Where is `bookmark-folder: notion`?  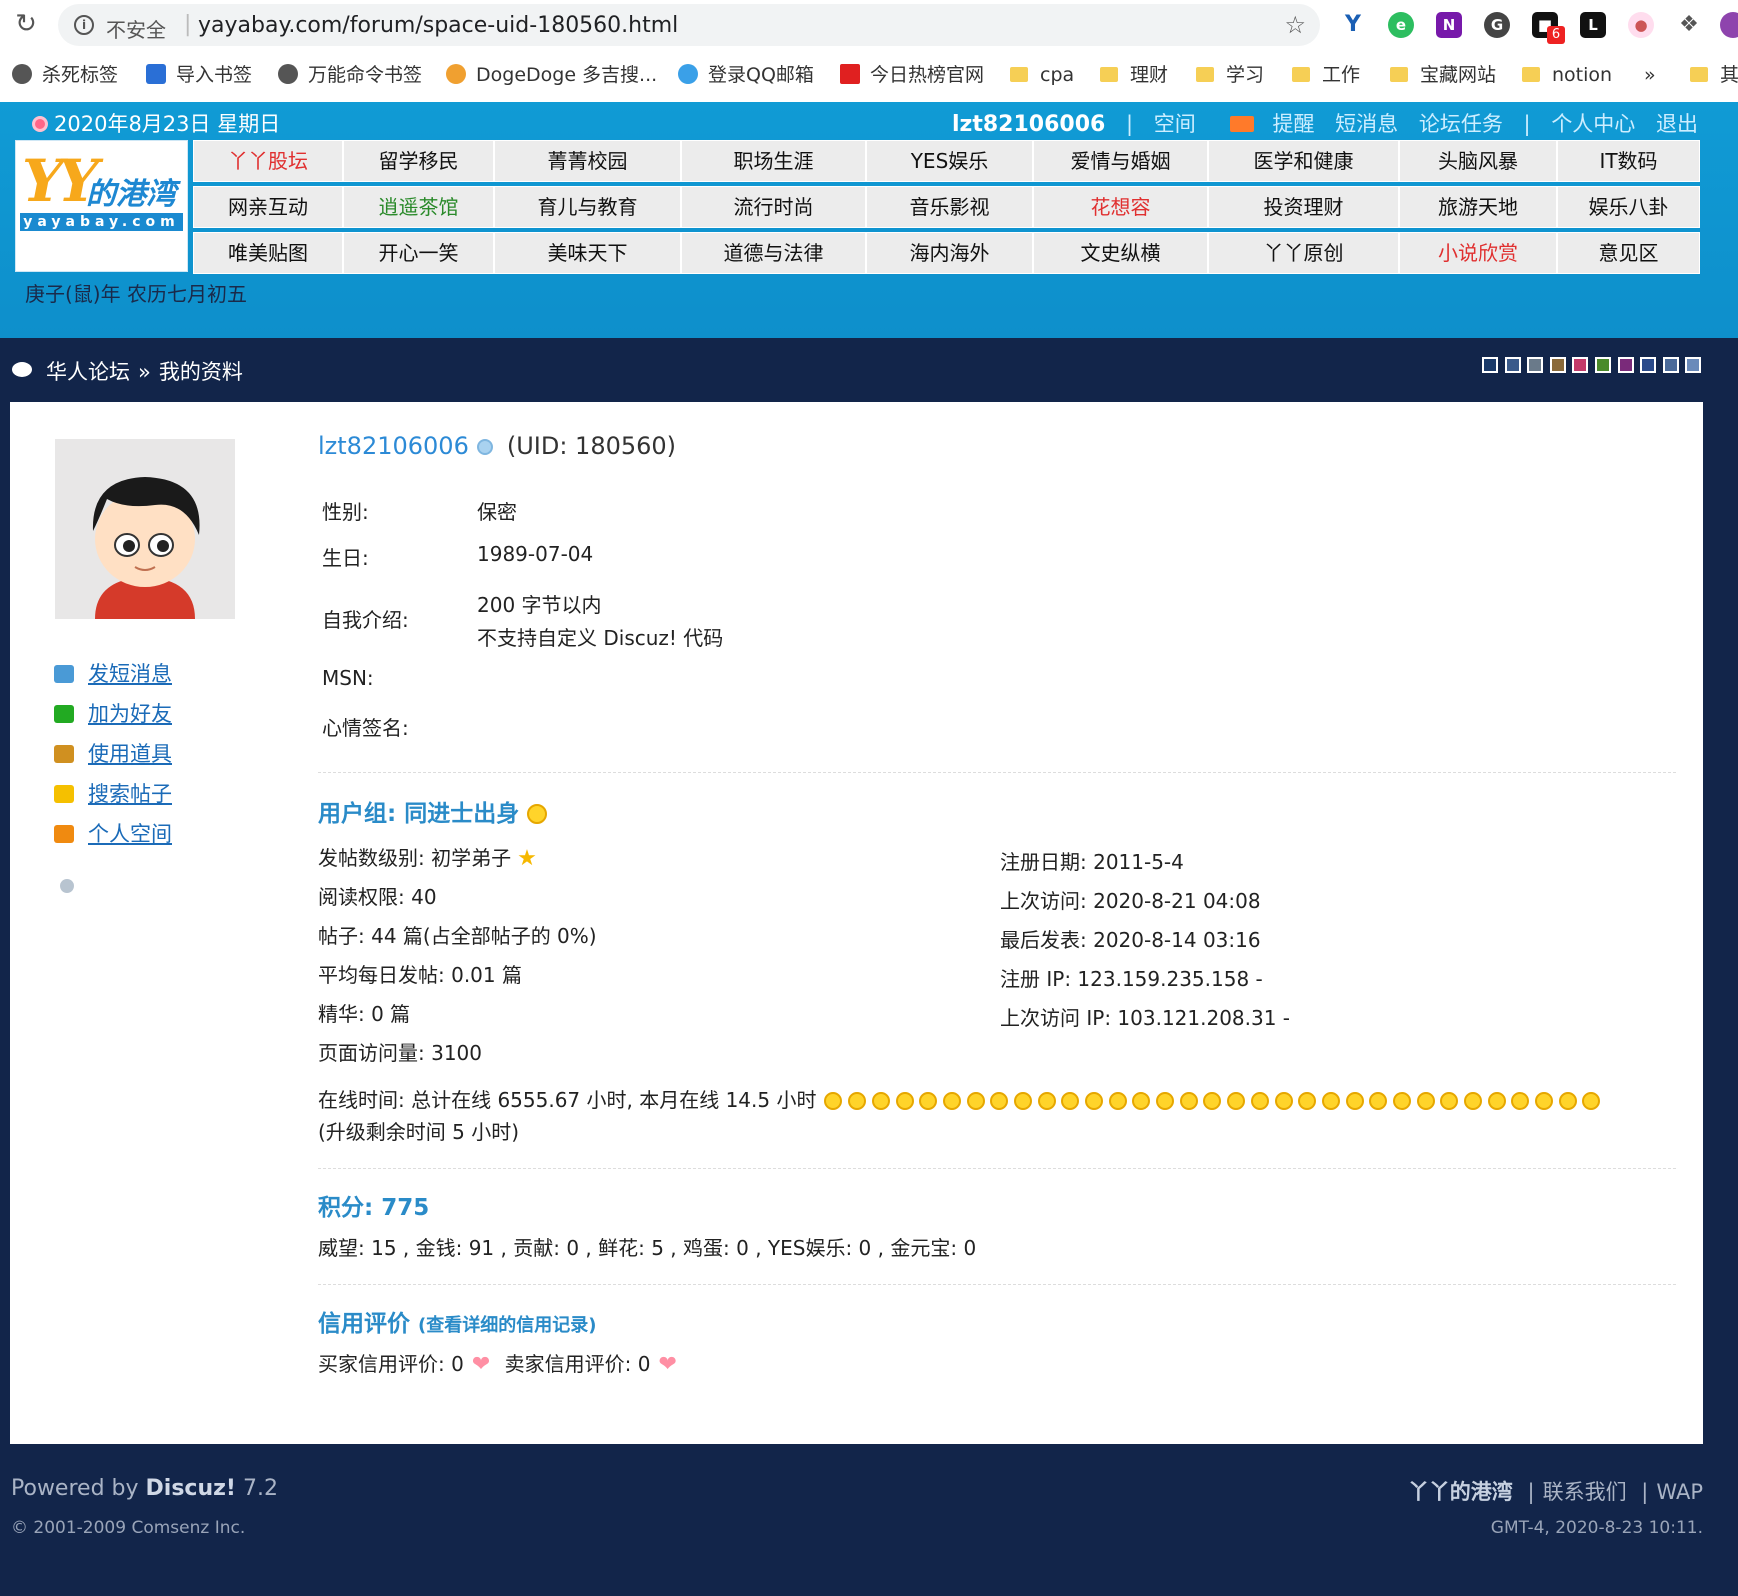
bookmark-folder: notion is located at coordinates (1567, 75).